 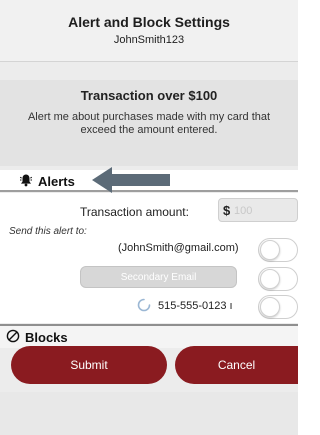 I want to click on username: JohnSmith123, so click(x=149, y=40).